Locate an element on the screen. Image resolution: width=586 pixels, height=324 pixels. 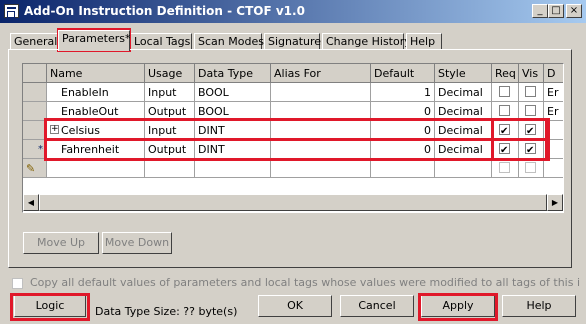
scroll-left-icon: ◀ is located at coordinates (31, 202).